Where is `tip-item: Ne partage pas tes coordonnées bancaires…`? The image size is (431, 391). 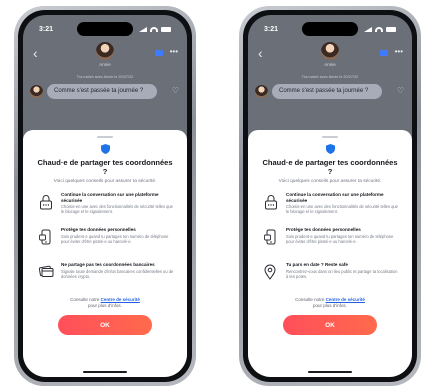 tip-item: Ne partage pas tes coordonnées bancaires… is located at coordinates (105, 276).